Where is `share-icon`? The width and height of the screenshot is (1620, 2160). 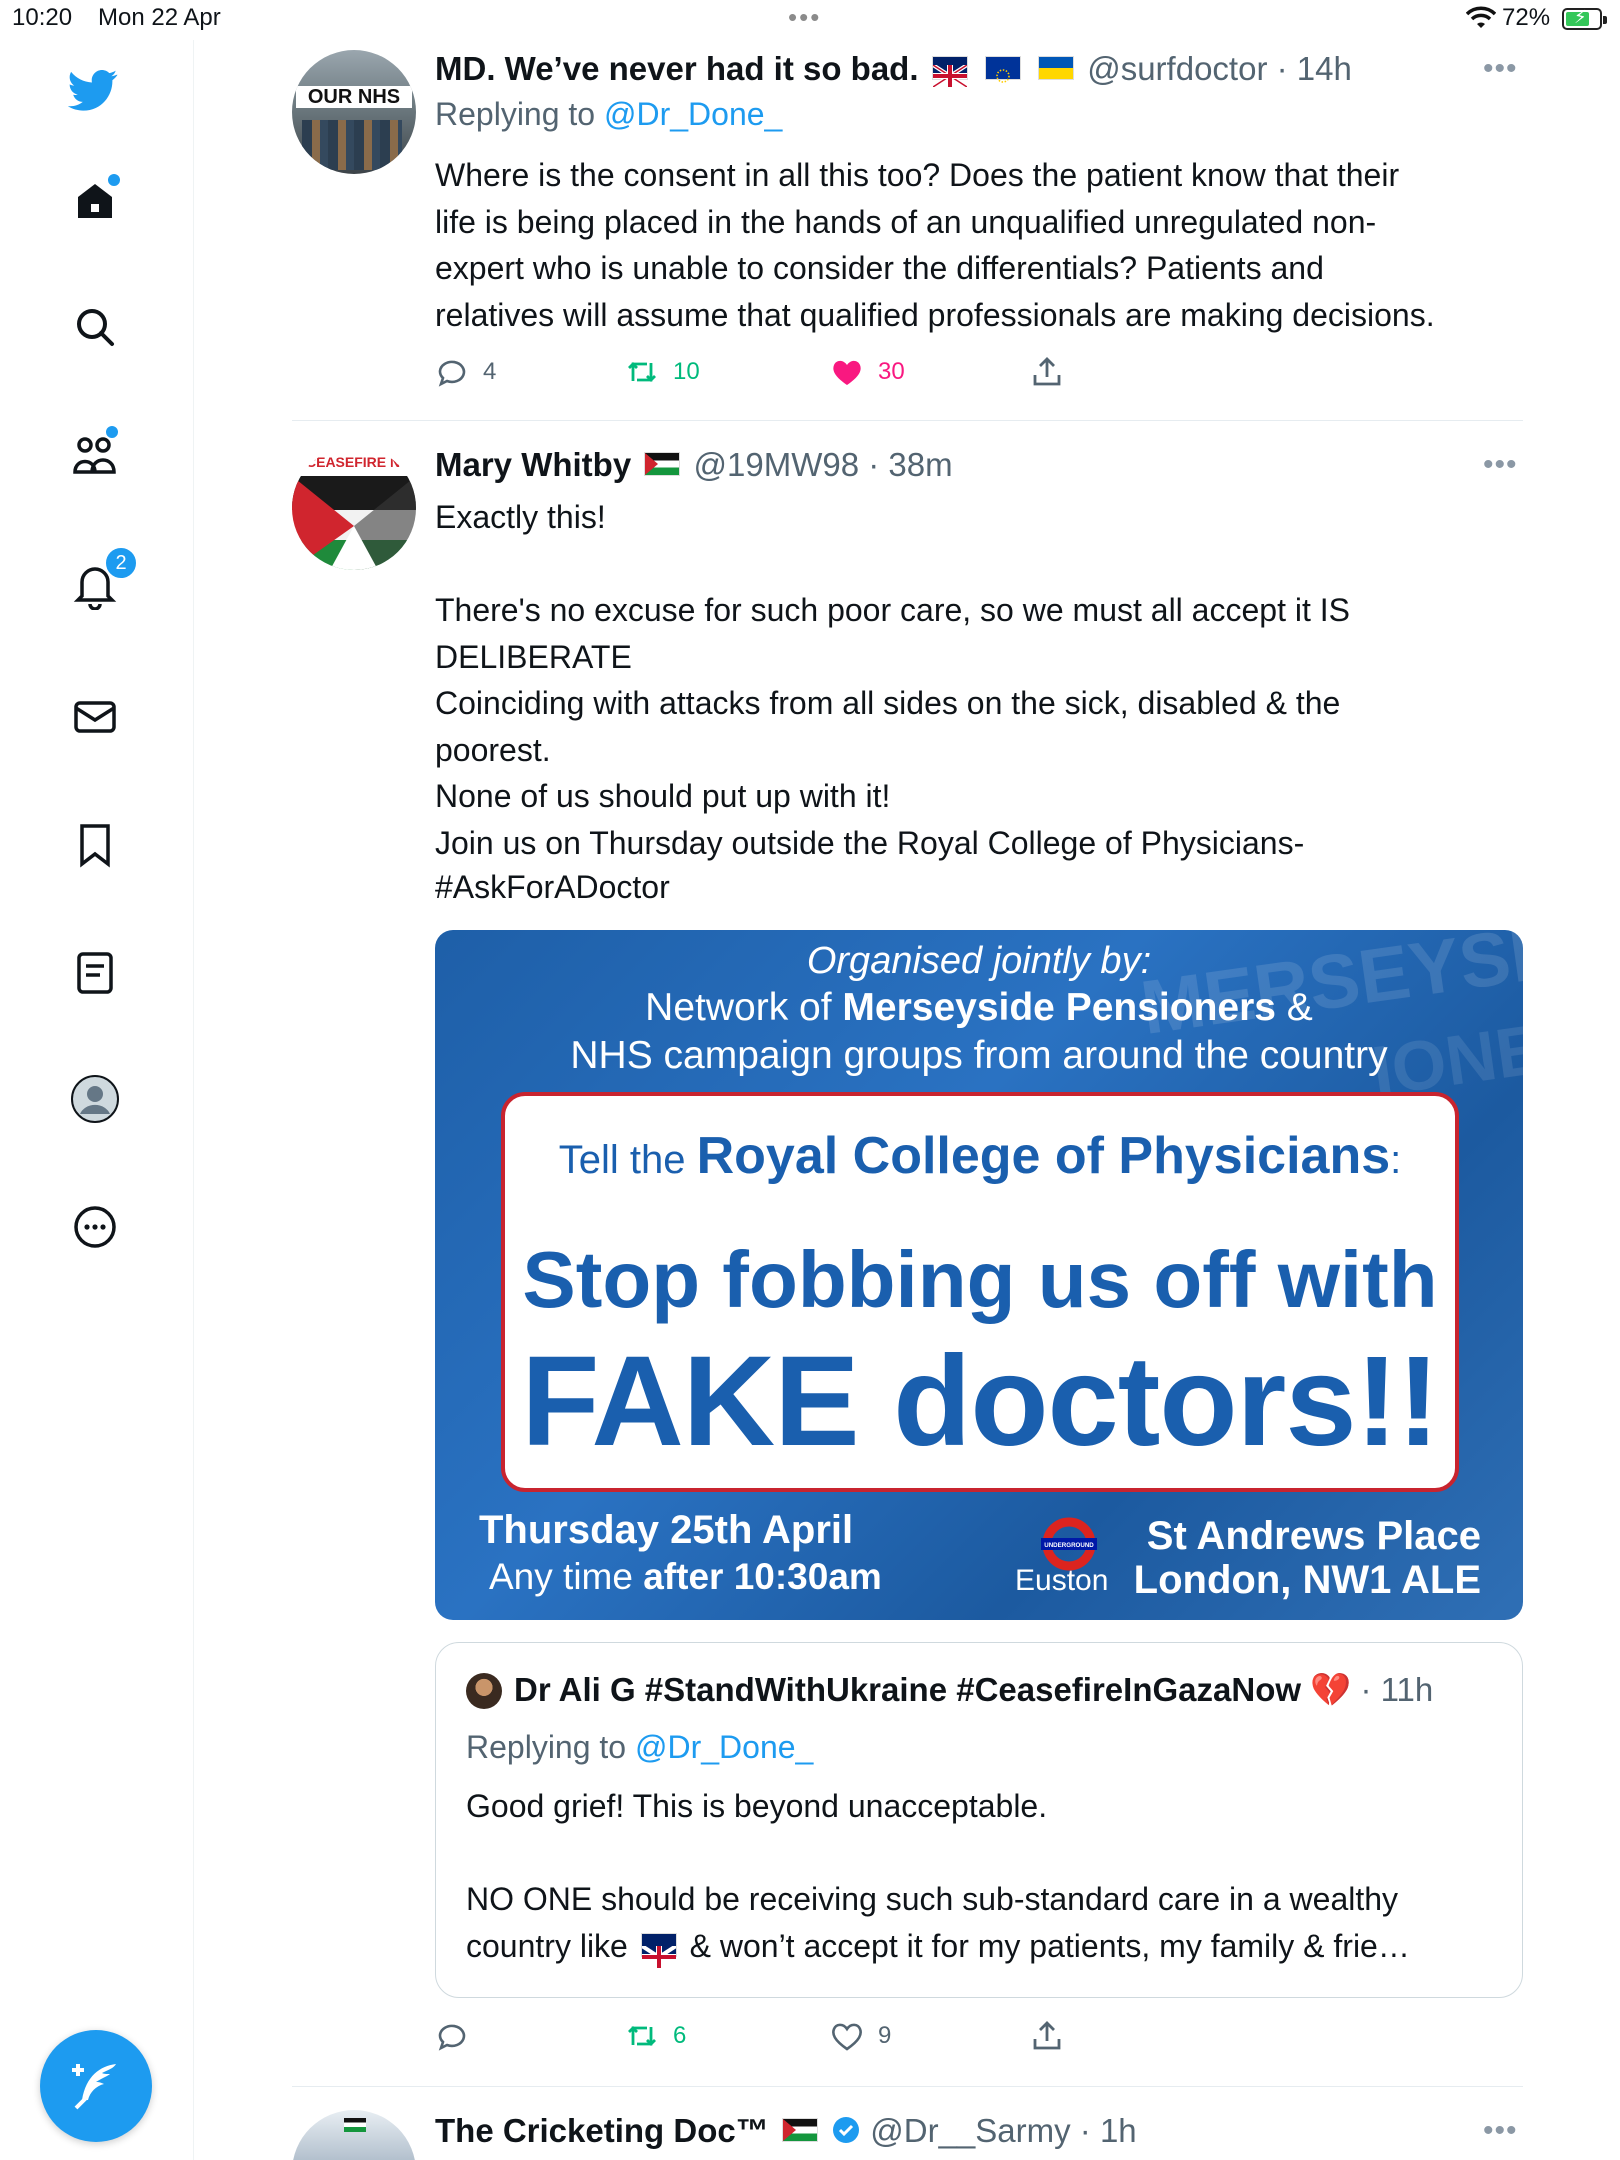
share-icon is located at coordinates (1047, 371).